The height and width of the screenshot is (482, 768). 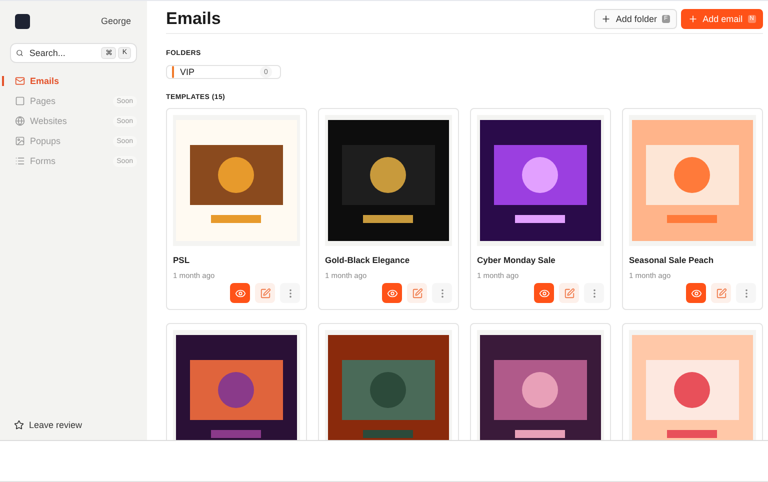 I want to click on folder-name: VIP, so click(x=187, y=72).